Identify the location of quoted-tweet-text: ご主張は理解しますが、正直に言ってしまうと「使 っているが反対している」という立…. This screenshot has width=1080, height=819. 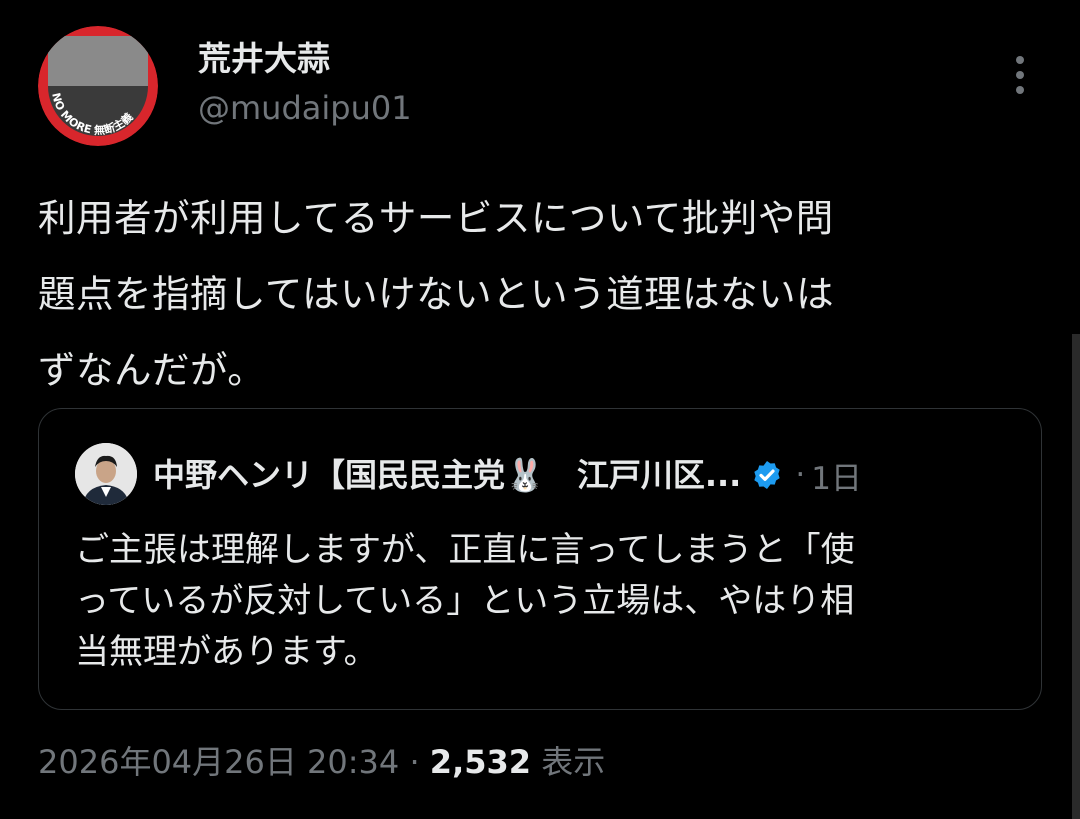
(465, 601).